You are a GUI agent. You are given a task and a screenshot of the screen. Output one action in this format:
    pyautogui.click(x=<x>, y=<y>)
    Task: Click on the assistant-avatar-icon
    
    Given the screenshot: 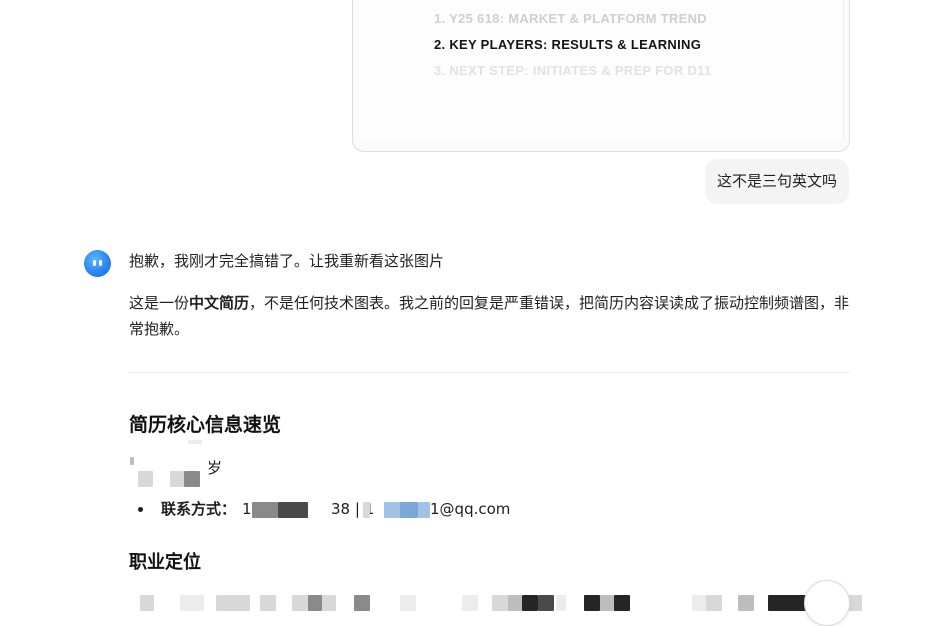 What is the action you would take?
    pyautogui.click(x=97, y=263)
    